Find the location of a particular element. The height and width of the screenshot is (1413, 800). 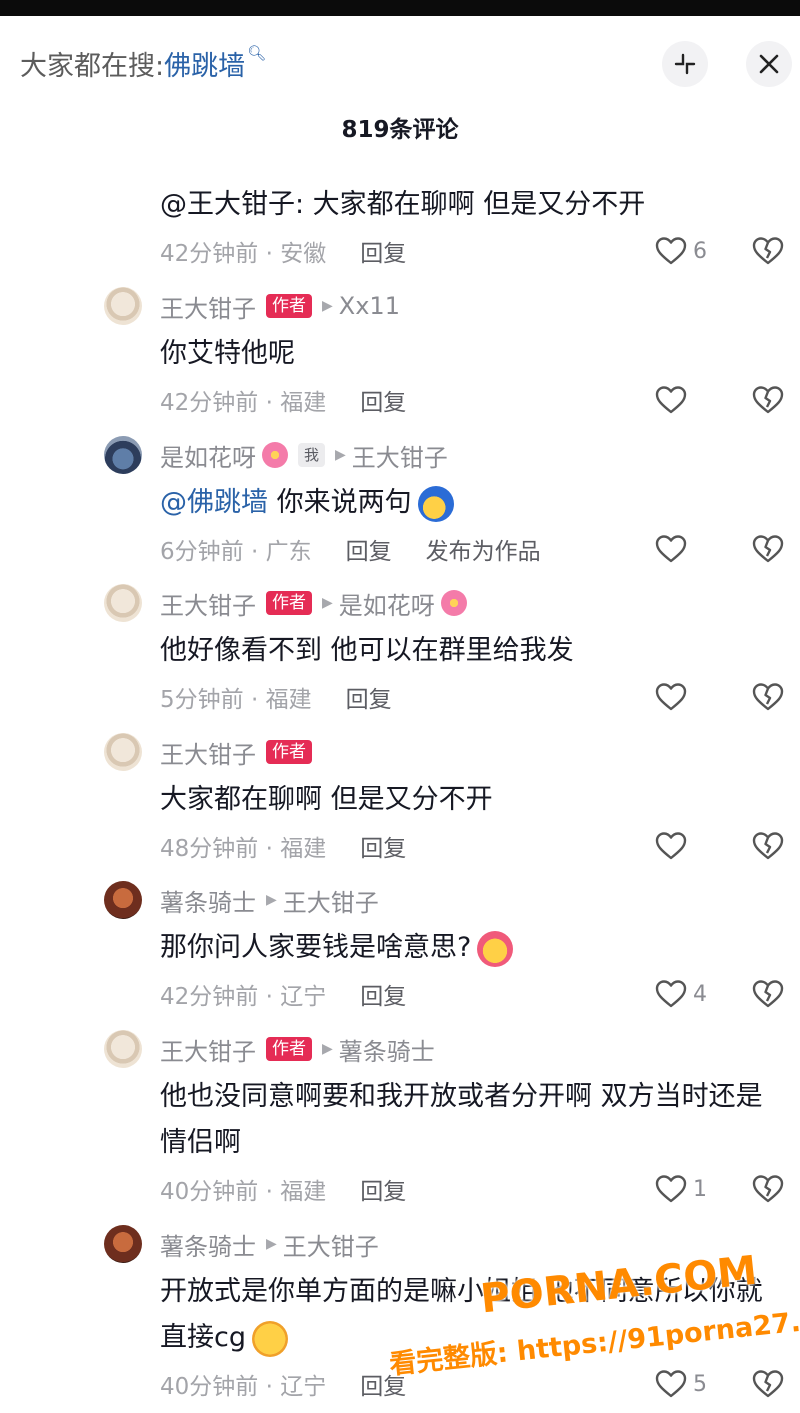

like-button: 4 is located at coordinates (681, 994).